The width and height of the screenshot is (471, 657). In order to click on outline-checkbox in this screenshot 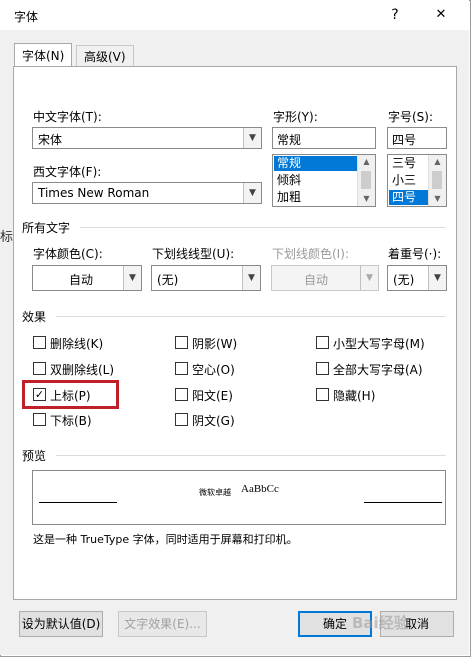, I will do `click(181, 368)`.